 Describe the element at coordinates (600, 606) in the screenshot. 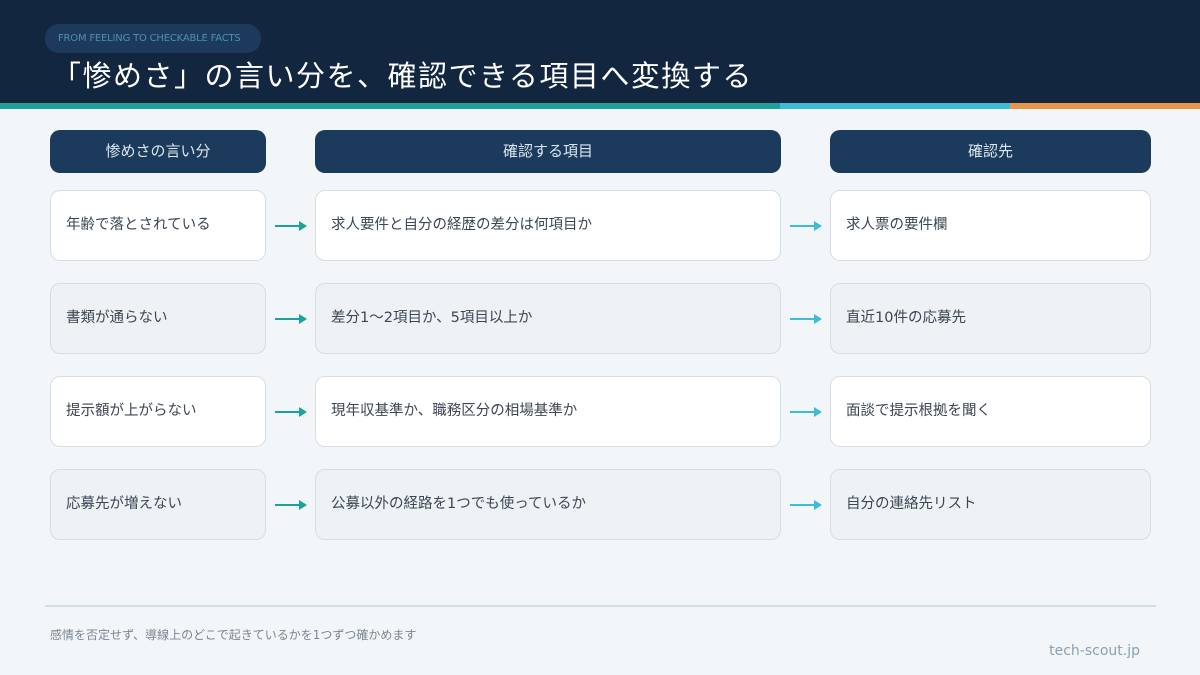

I see `footer-divider` at that location.